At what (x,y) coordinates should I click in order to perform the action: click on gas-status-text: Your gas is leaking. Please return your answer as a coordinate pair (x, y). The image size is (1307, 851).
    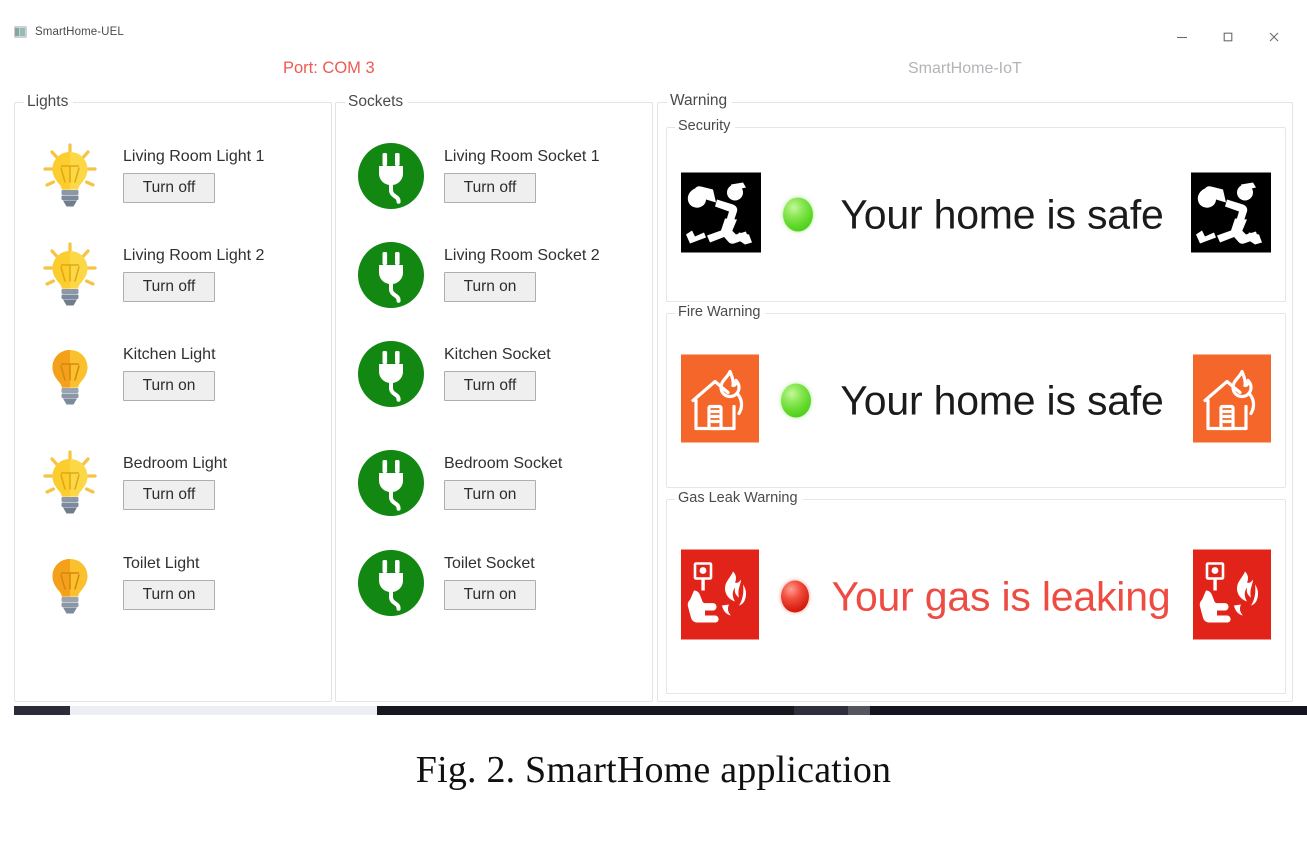
    Looking at the image, I should click on (1001, 596).